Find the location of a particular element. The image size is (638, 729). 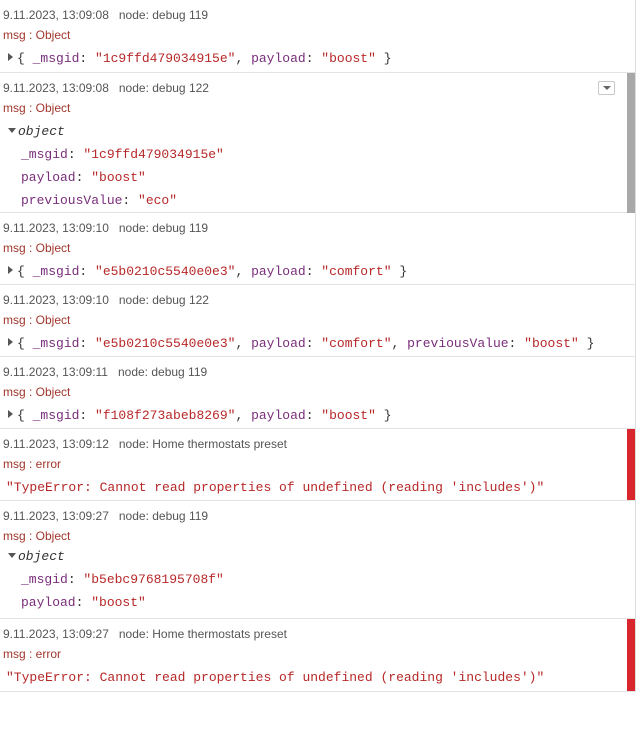

message-meta: 9.11.2023, 13:09:08 node: debug 119 is located at coordinates (105, 15).